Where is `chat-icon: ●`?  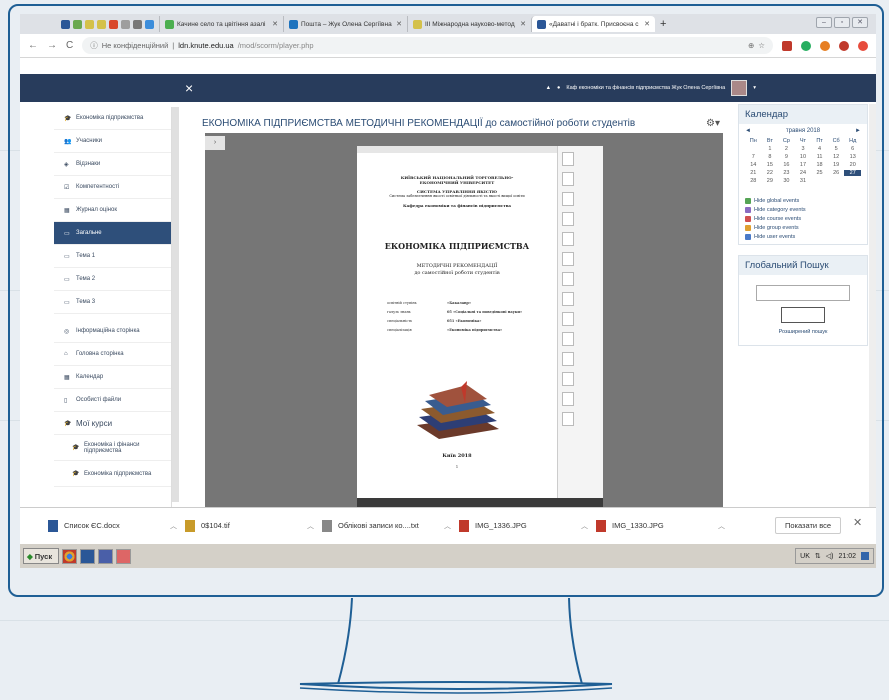
chat-icon: ● is located at coordinates (558, 88).